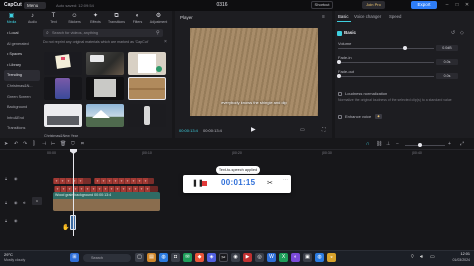 This screenshot has height=266, width=474. What do you see at coordinates (72, 181) in the screenshot?
I see `text-track-clip: TTTTT` at bounding box center [72, 181].